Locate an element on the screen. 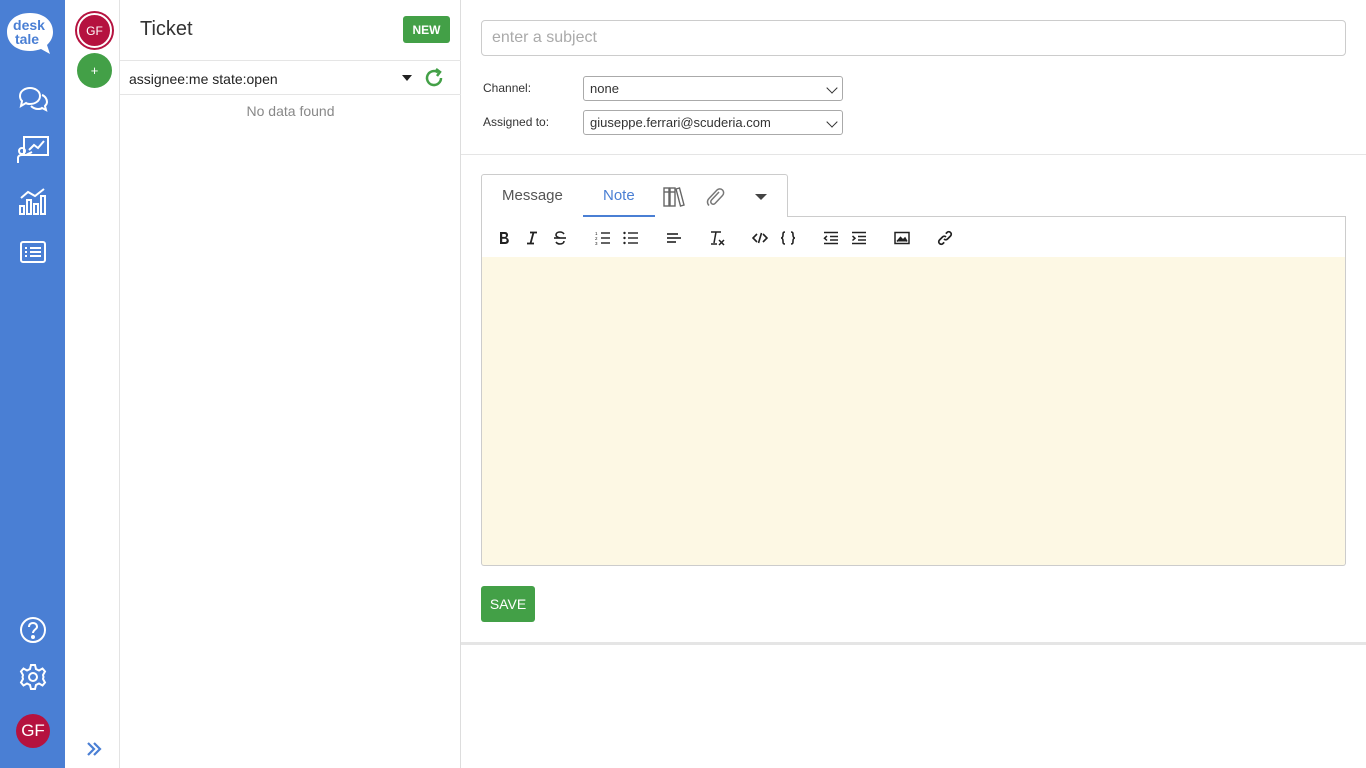  bullet-list-icon is located at coordinates (630, 238).